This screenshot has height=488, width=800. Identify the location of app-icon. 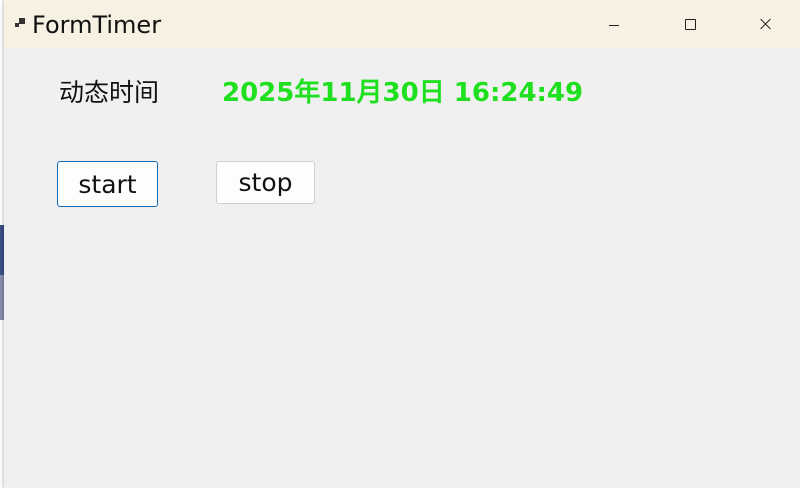
(21, 23).